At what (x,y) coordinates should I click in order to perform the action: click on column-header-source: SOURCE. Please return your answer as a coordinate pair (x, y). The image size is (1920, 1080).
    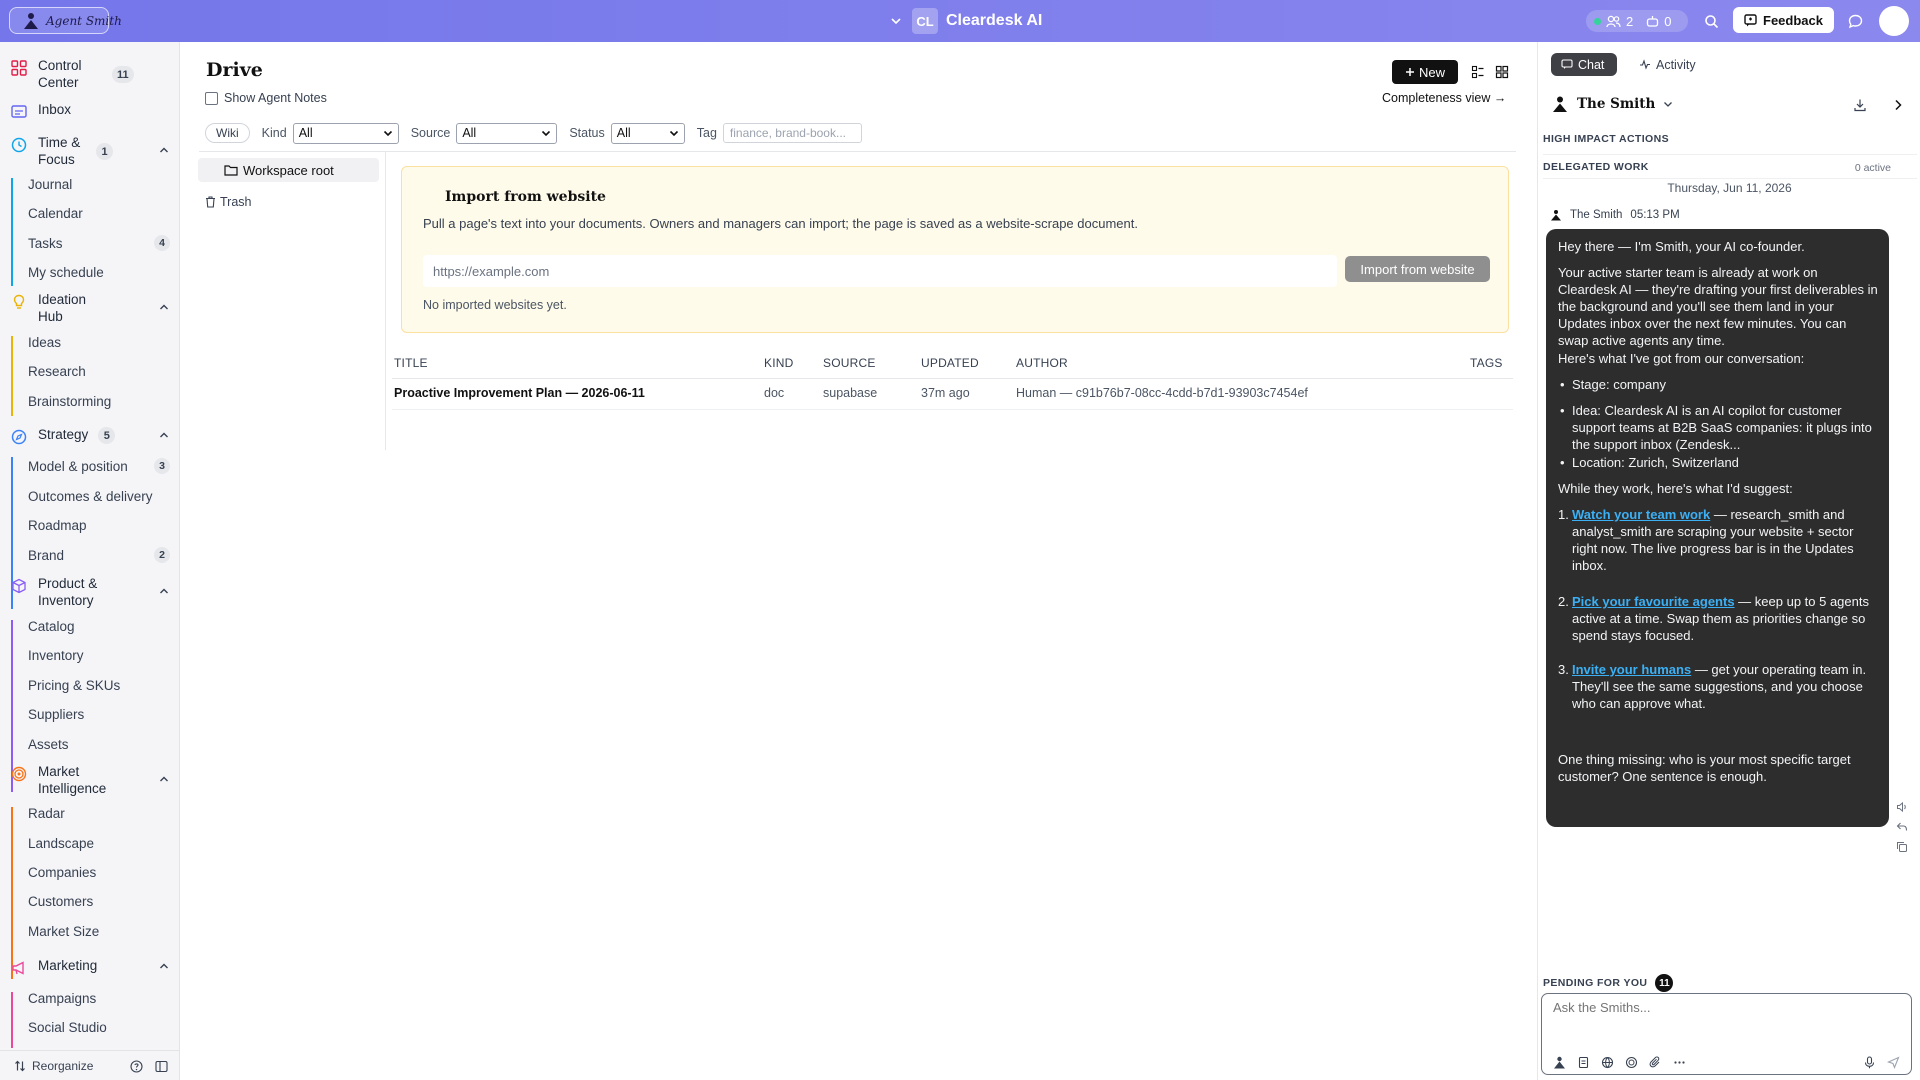
    Looking at the image, I should click on (849, 363).